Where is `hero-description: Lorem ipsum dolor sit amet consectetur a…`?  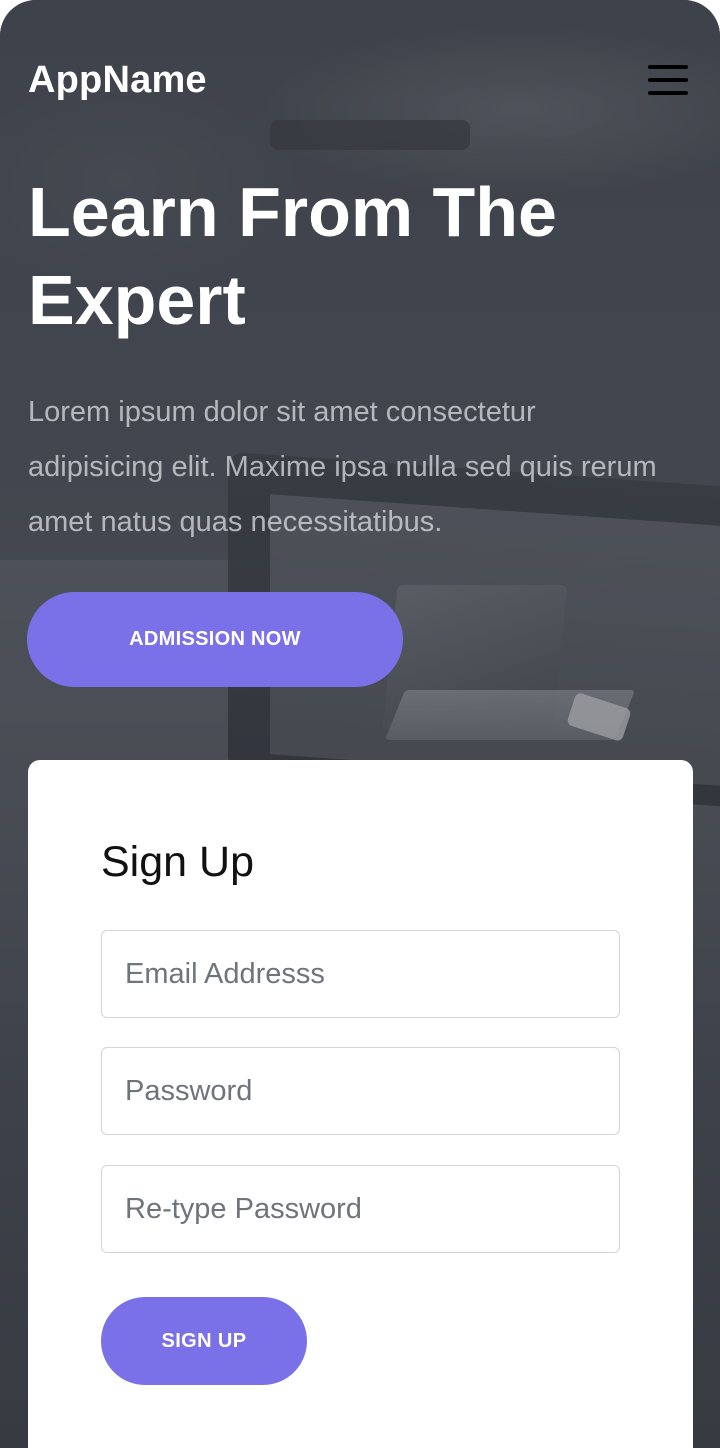 hero-description: Lorem ipsum dolor sit amet consectetur a… is located at coordinates (342, 467).